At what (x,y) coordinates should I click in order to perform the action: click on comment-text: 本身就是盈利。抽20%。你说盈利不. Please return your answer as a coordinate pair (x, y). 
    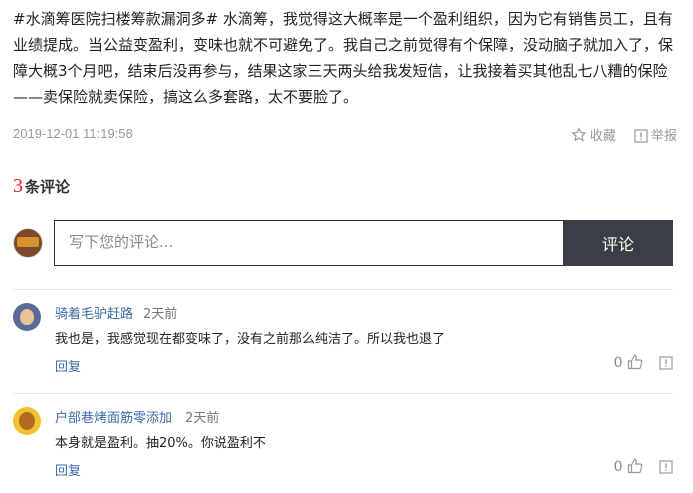
    Looking at the image, I should click on (160, 443).